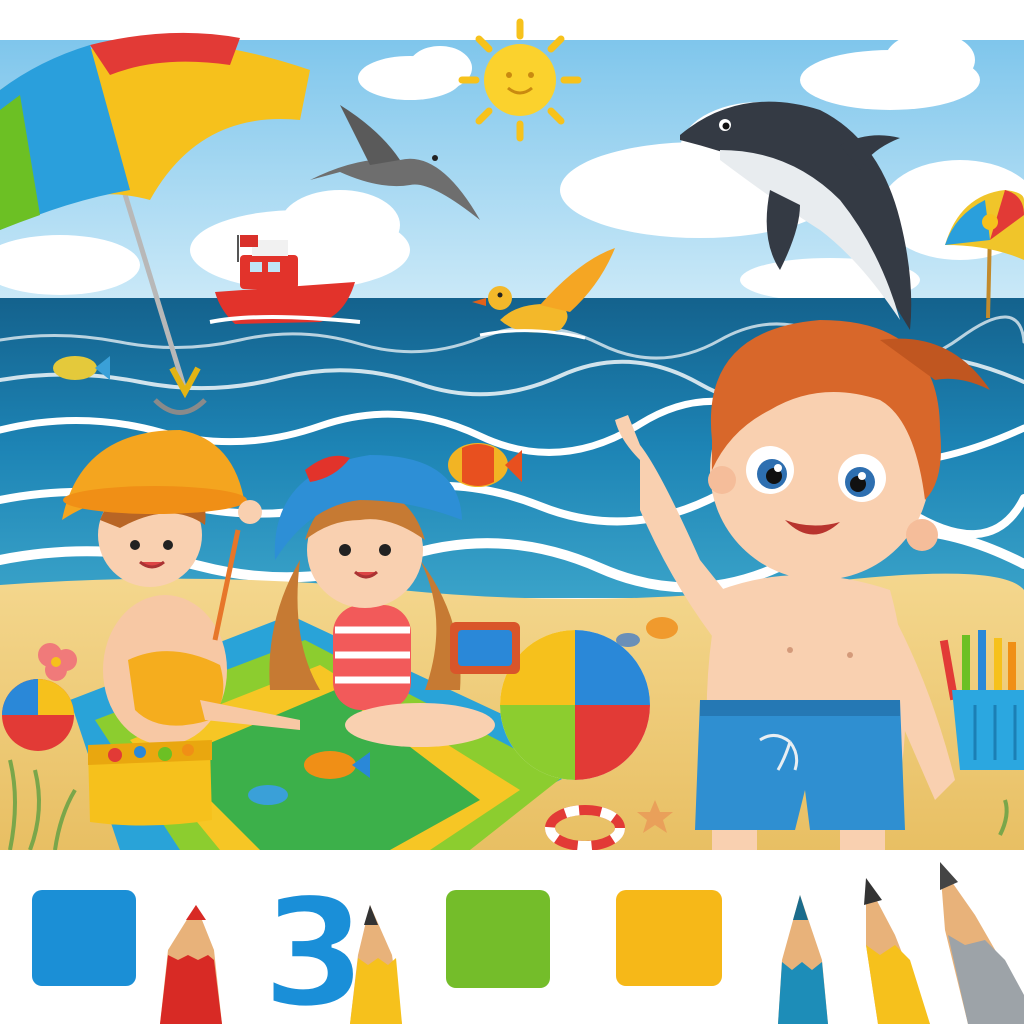  I want to click on swatch-yellow, so click(669, 938).